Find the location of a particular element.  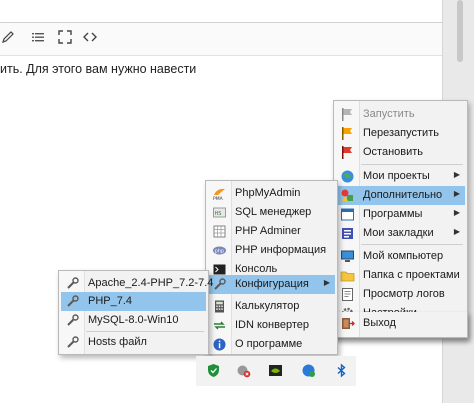

defender-shield-icon is located at coordinates (213, 370).